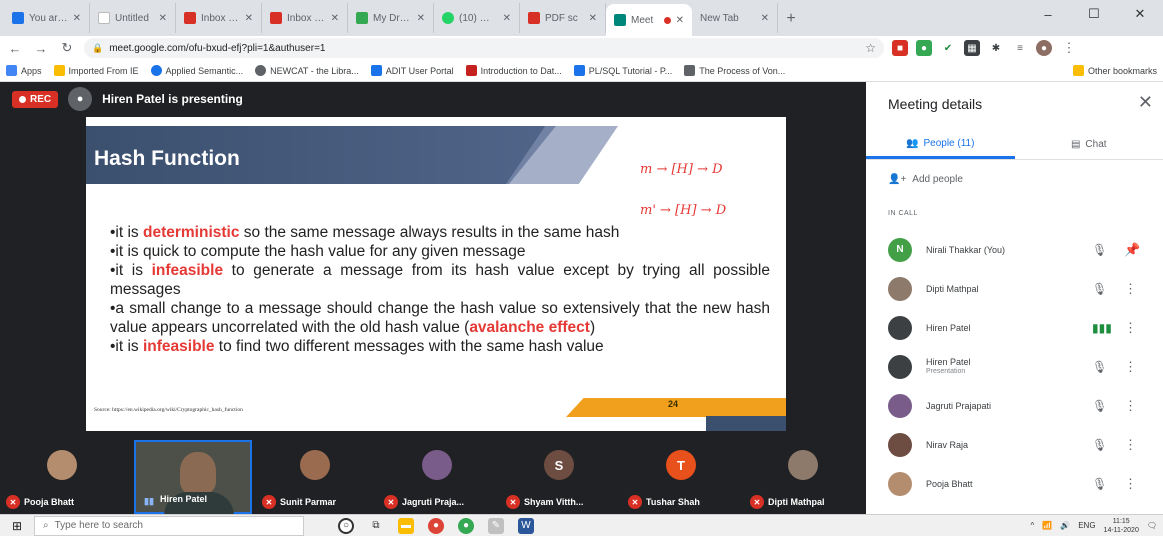  Describe the element at coordinates (1086, 525) in the screenshot. I see `language-indicator: ENG` at that location.